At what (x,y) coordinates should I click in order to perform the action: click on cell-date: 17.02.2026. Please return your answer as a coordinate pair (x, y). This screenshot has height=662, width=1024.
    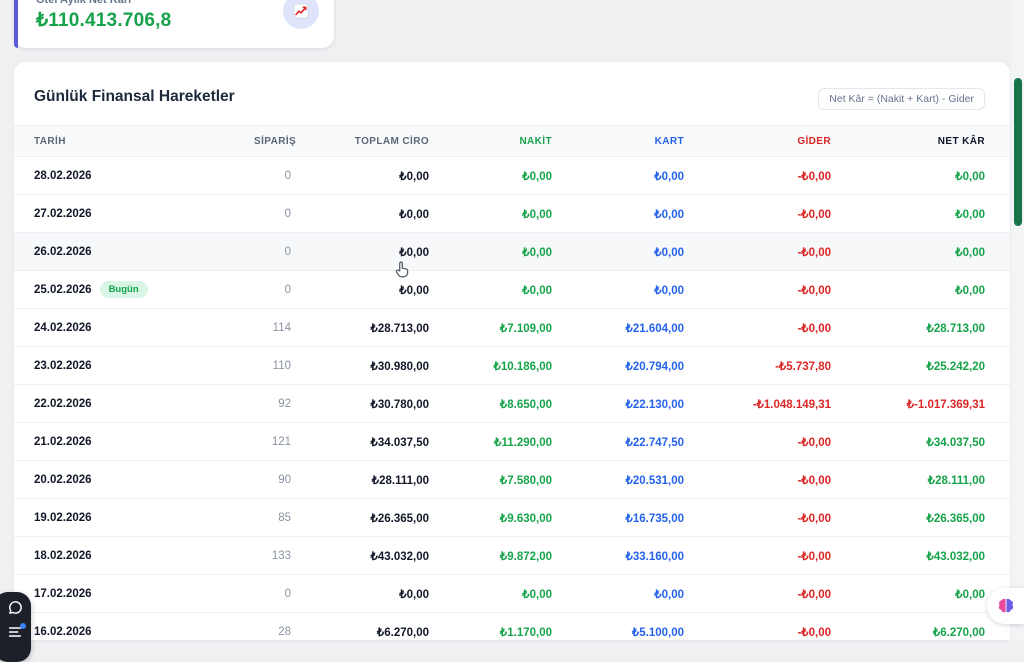
    Looking at the image, I should click on (134, 593).